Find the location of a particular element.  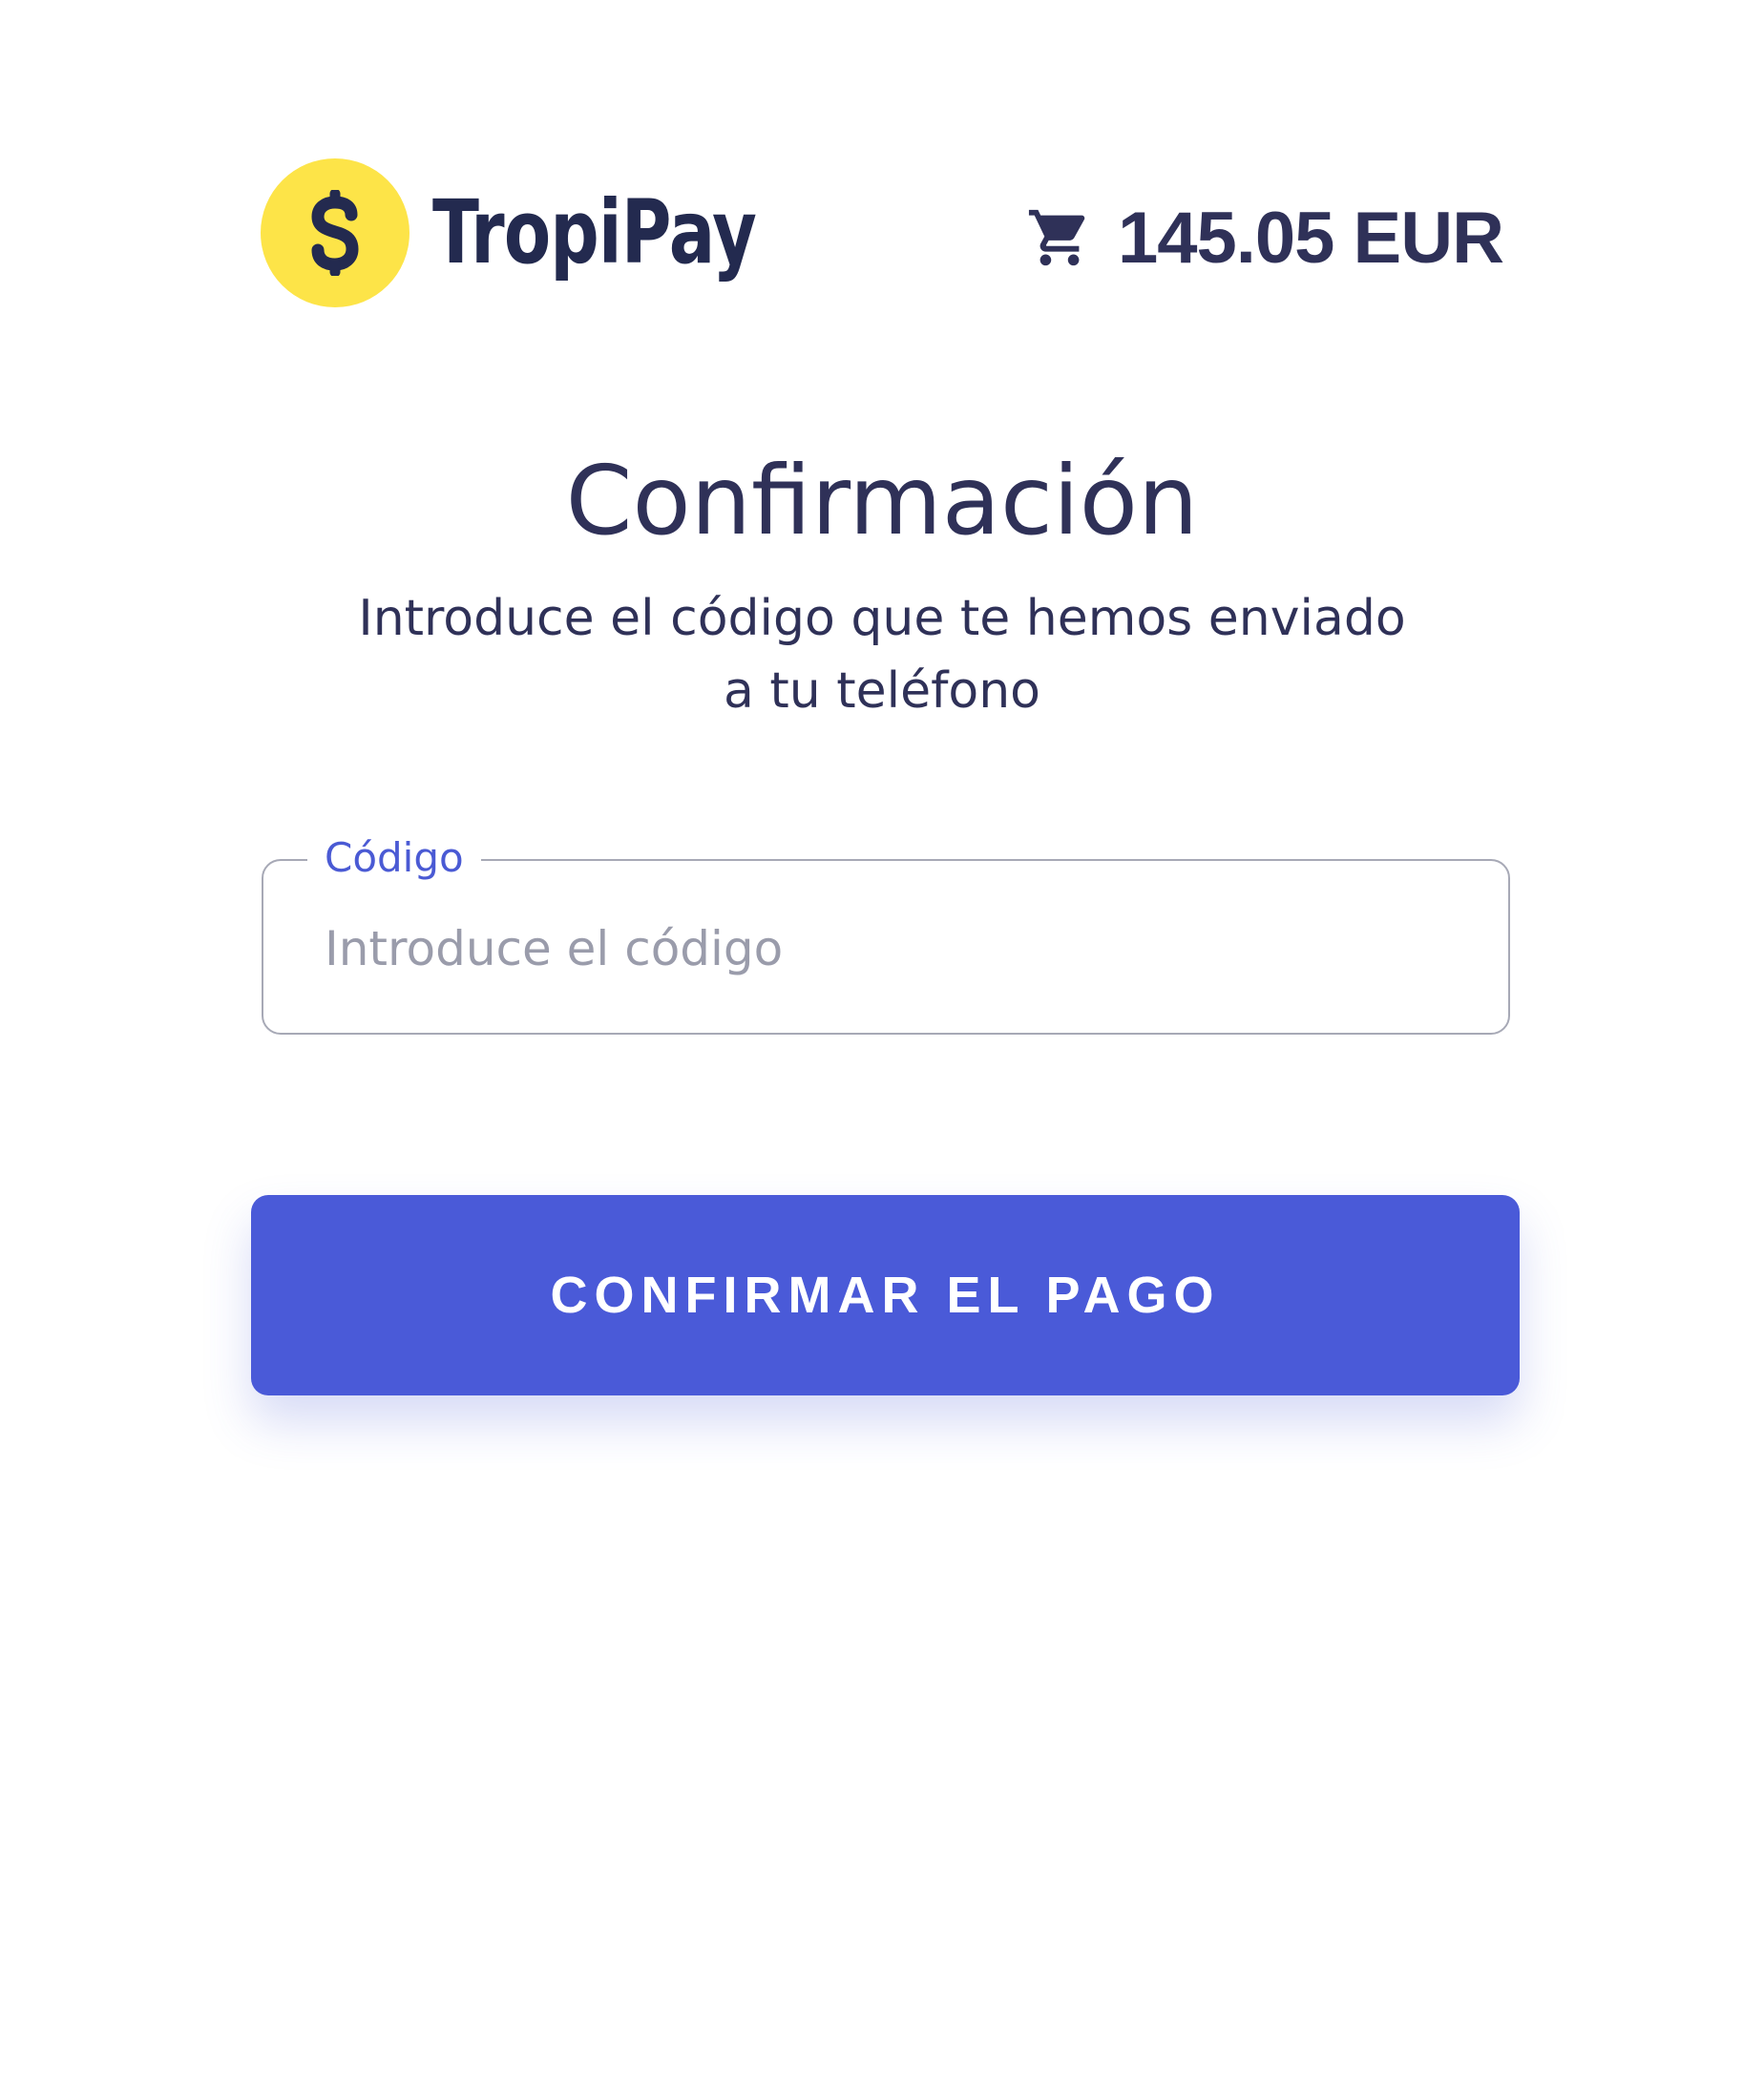

cart-summary: 145.05 EUR is located at coordinates (1265, 238).